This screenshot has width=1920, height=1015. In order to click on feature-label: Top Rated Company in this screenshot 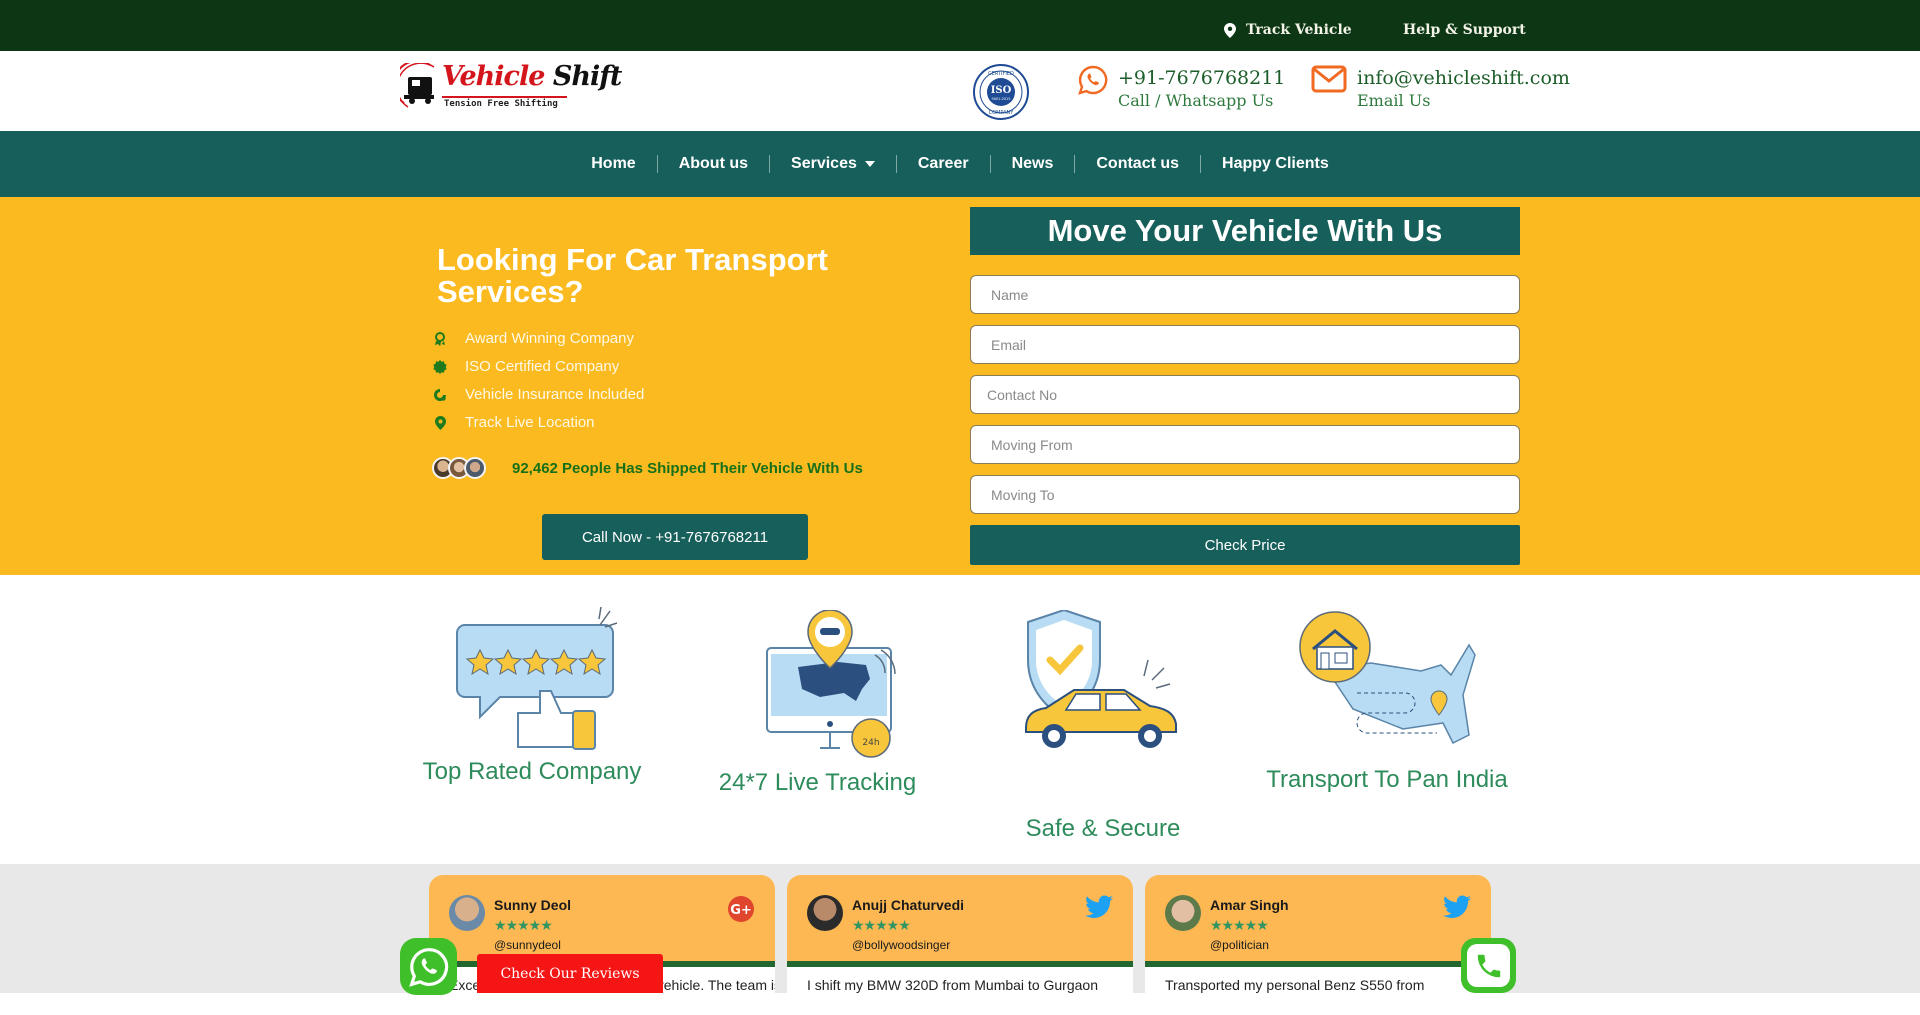, I will do `click(532, 771)`.